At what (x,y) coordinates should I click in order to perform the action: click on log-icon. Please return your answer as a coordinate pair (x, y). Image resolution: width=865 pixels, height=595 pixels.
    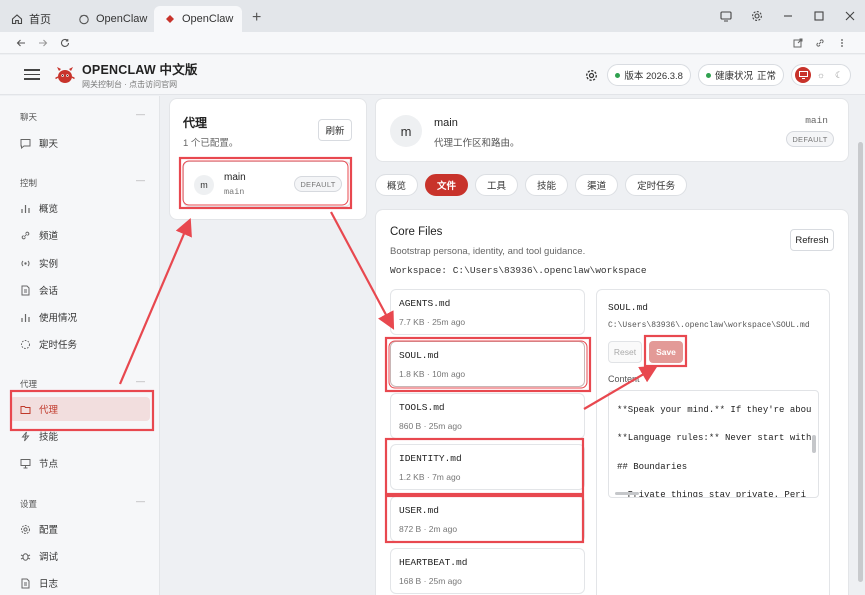
    Looking at the image, I should click on (25, 583).